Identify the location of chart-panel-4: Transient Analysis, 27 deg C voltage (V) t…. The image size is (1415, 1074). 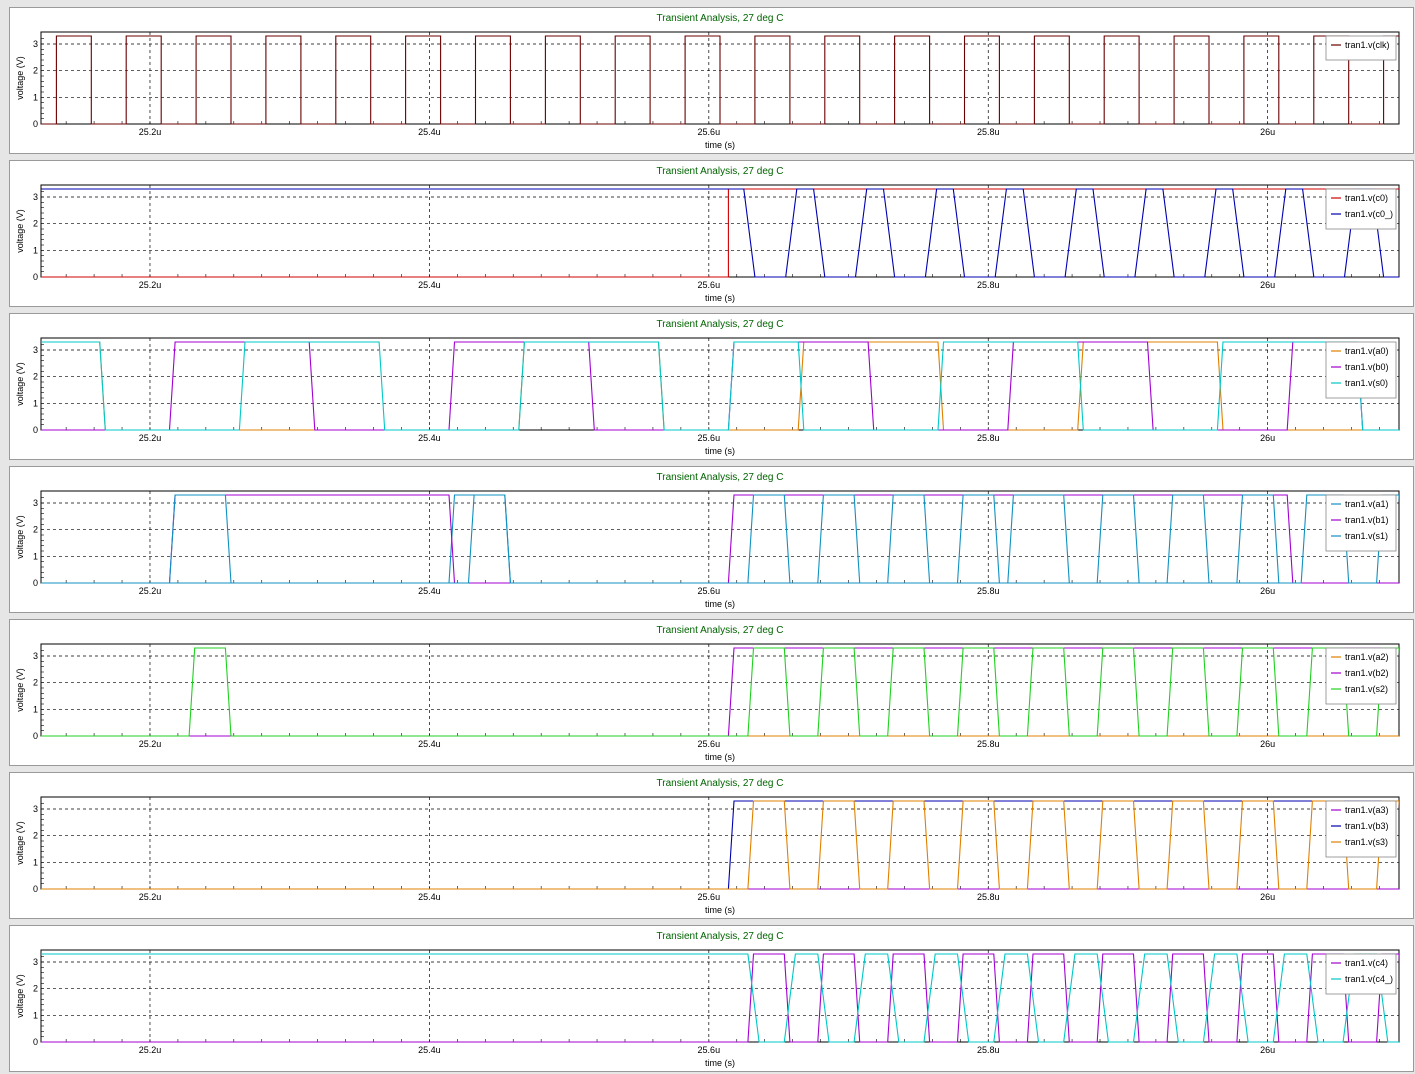
(711, 539).